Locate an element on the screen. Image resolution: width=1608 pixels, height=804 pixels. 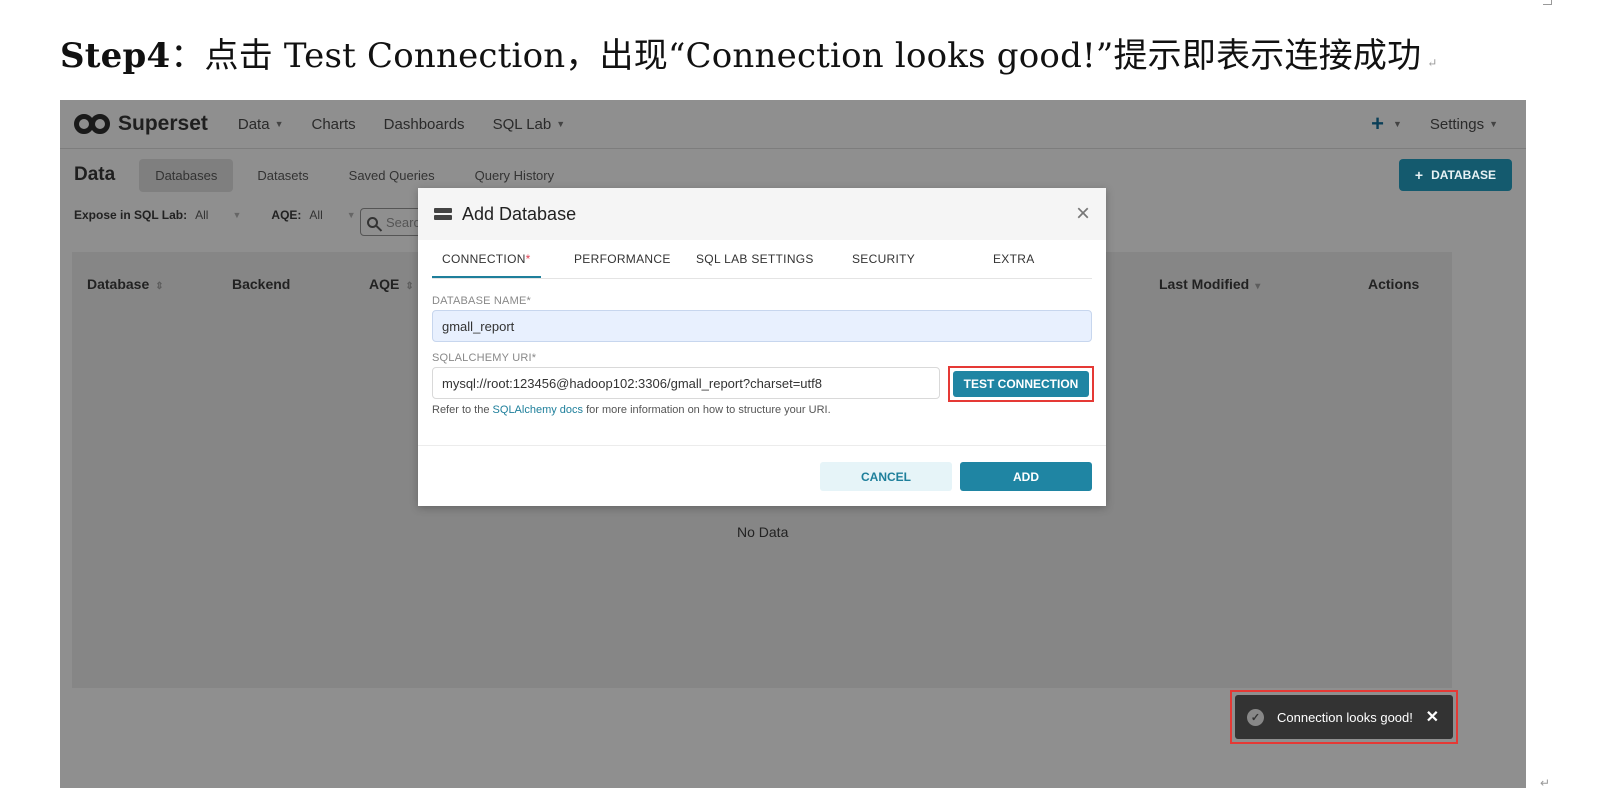
aqe-filter-label: AQE: is located at coordinates (286, 215).